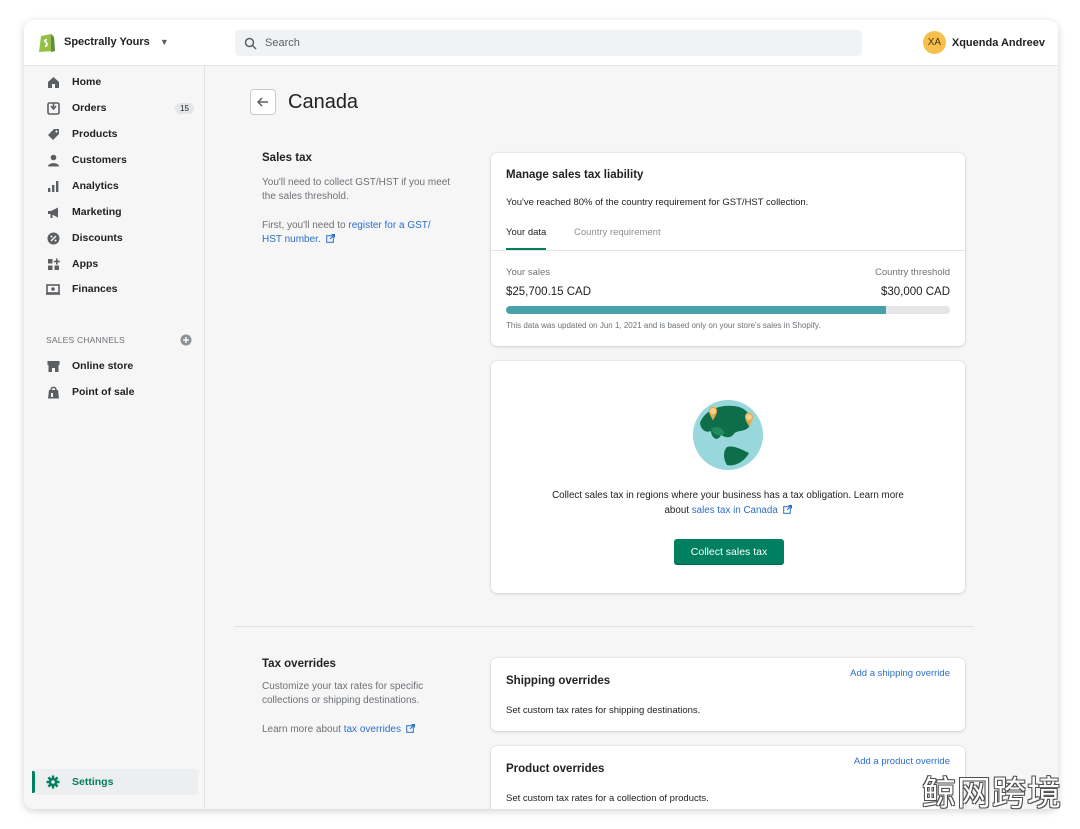 The width and height of the screenshot is (1080, 829). I want to click on person-icon, so click(53, 160).